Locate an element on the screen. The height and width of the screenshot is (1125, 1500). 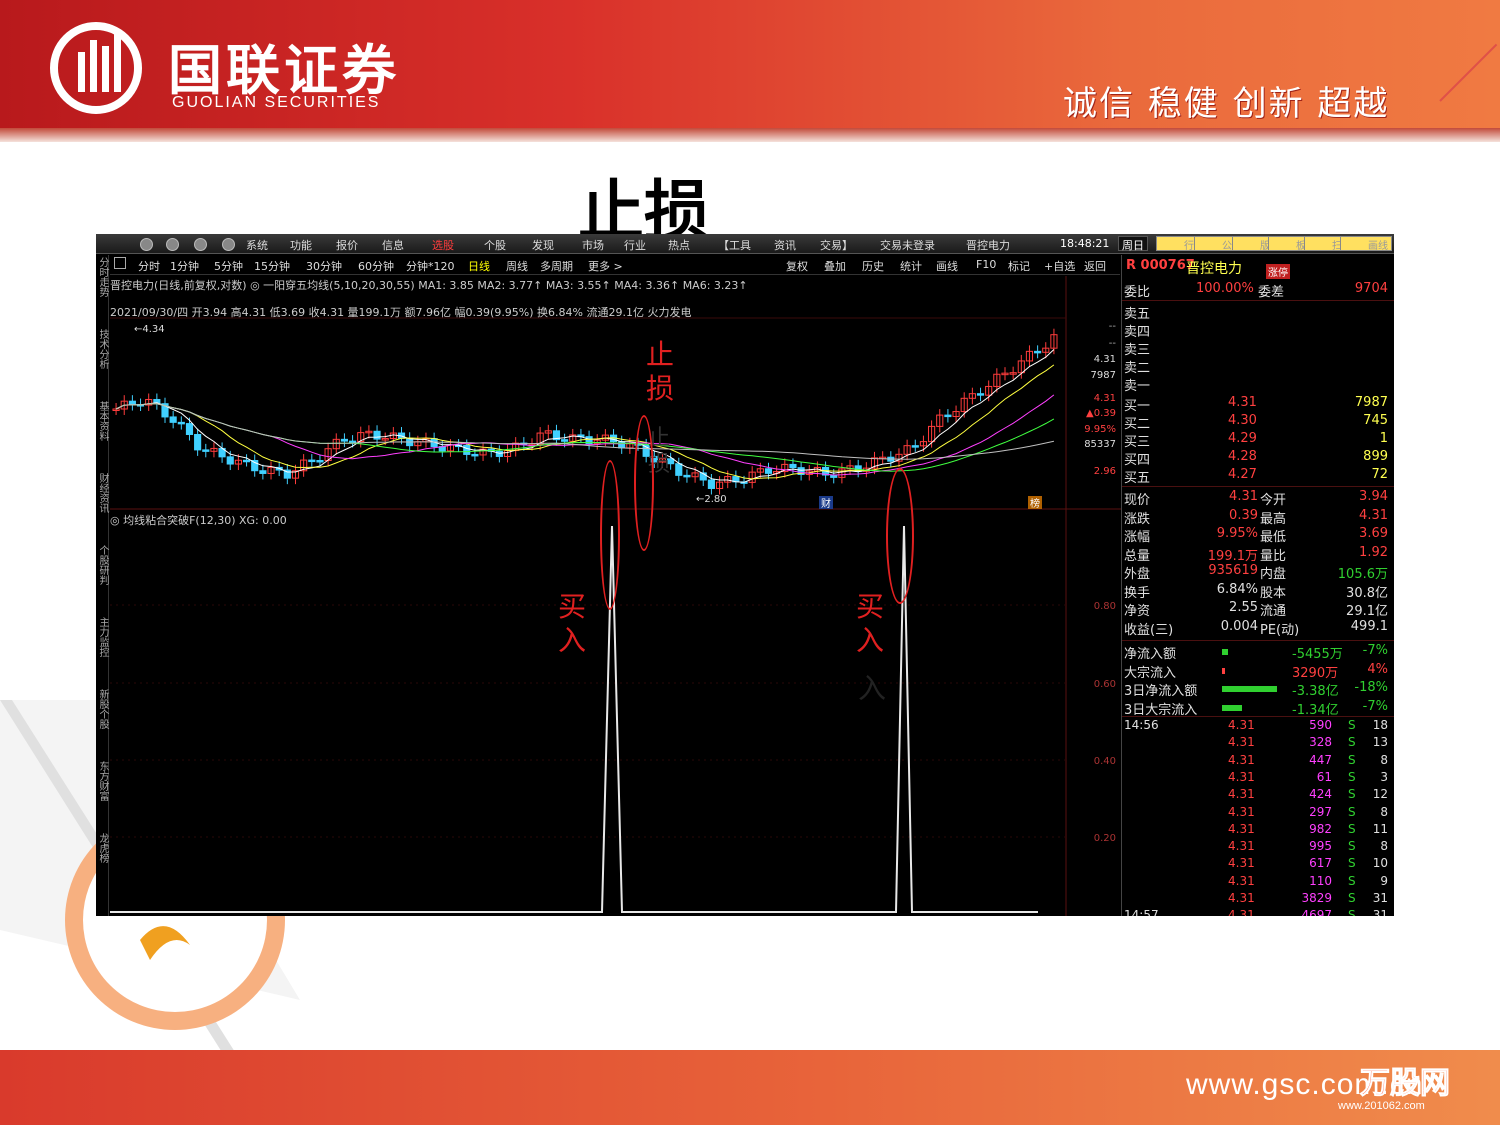
price-axis-label: 9.95% is located at coordinates (1100, 429).